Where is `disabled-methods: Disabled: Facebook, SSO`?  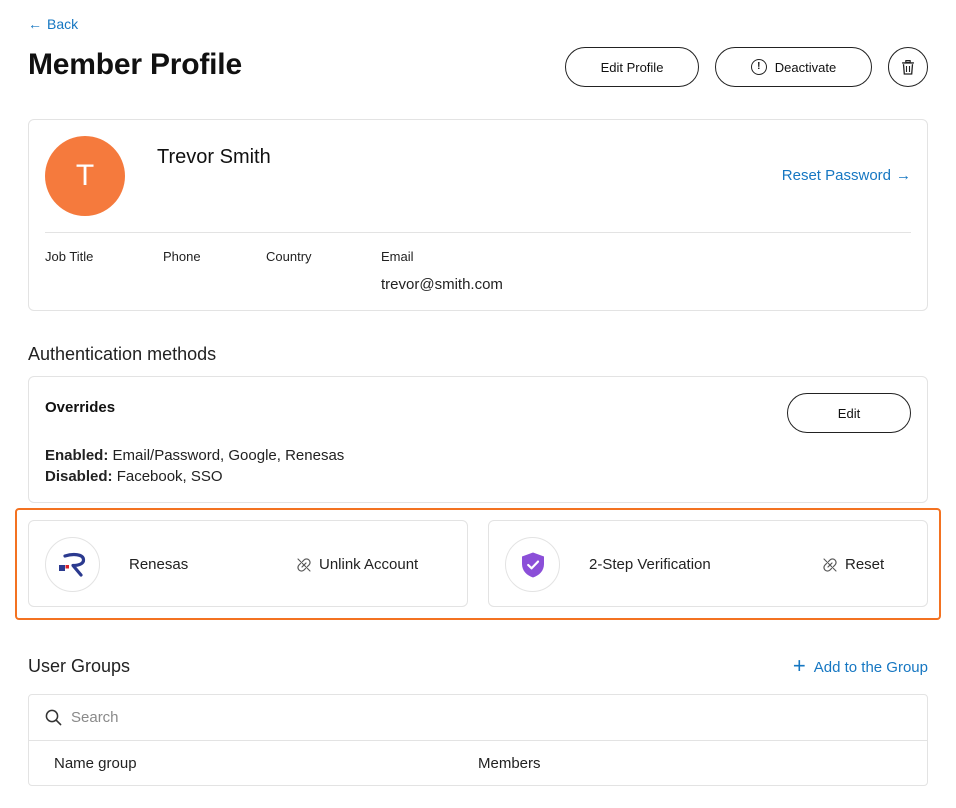
disabled-methods: Disabled: Facebook, SSO is located at coordinates (134, 476).